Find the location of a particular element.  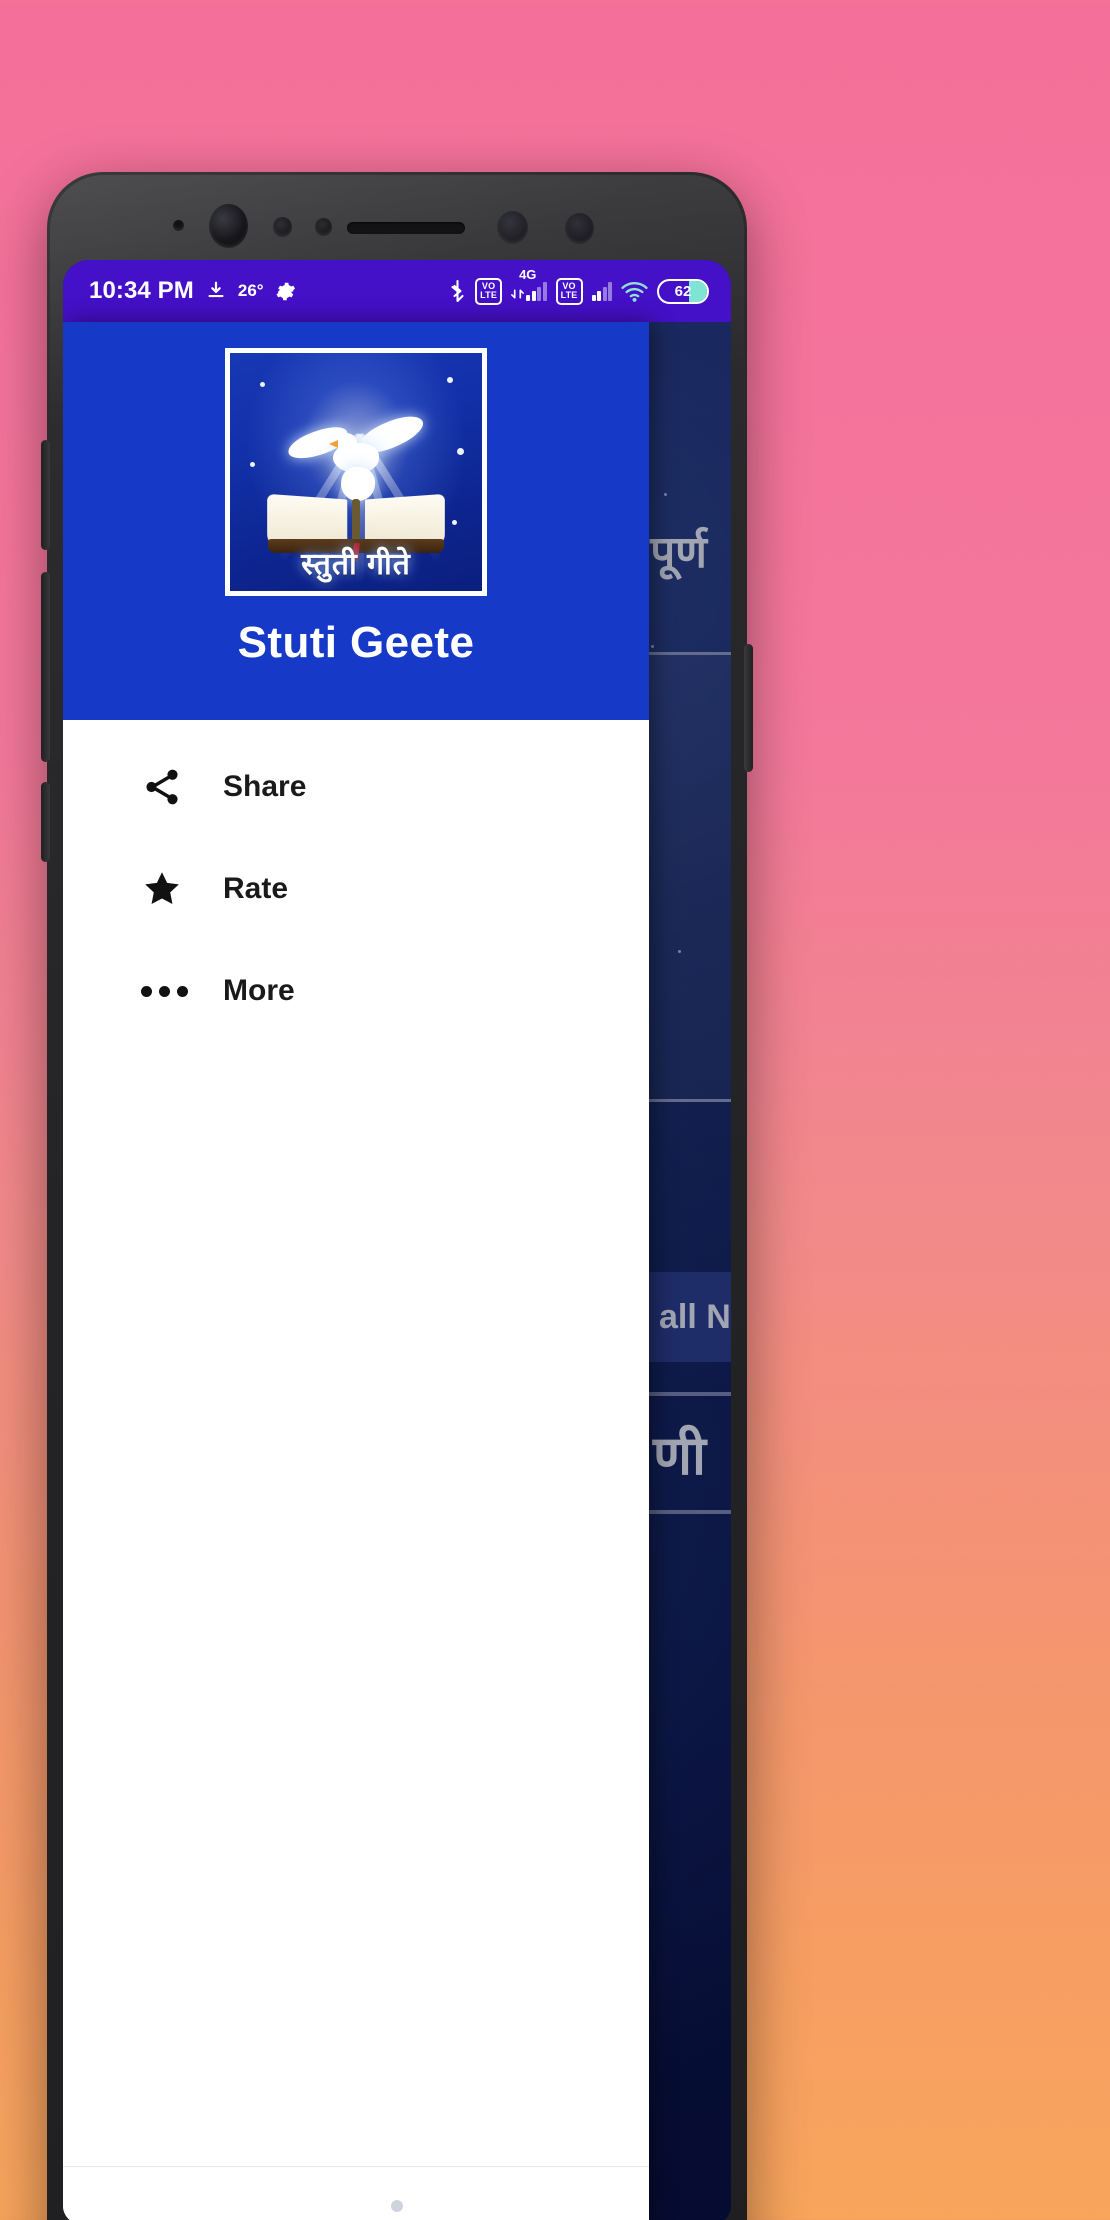

signal-bars-sim2 is located at coordinates (601, 291).